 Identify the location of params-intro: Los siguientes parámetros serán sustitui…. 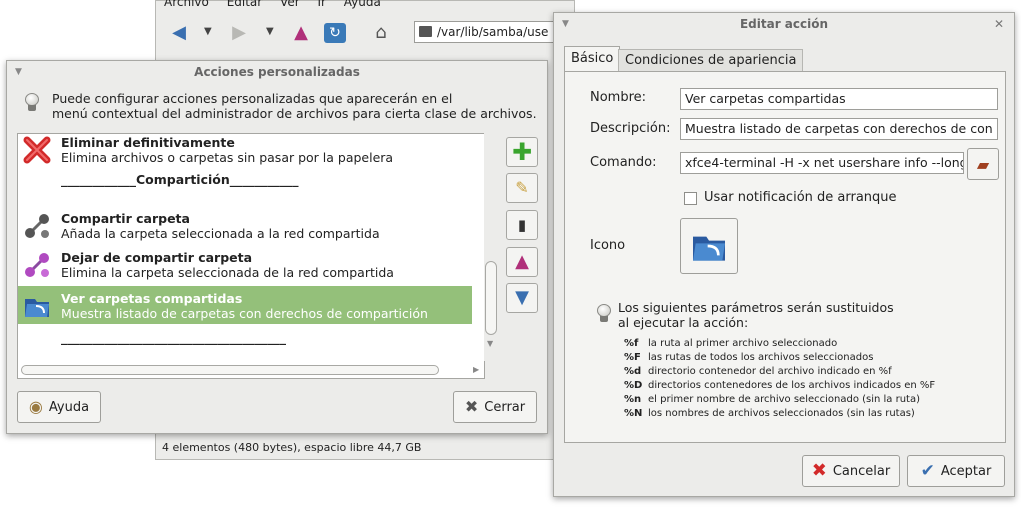
(756, 315).